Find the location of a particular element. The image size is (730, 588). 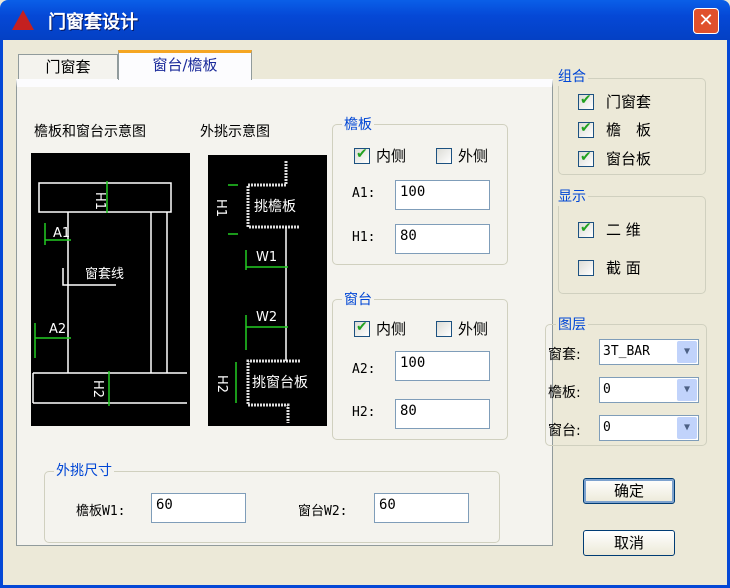

checkbox-label: 二 维 is located at coordinates (623, 230).